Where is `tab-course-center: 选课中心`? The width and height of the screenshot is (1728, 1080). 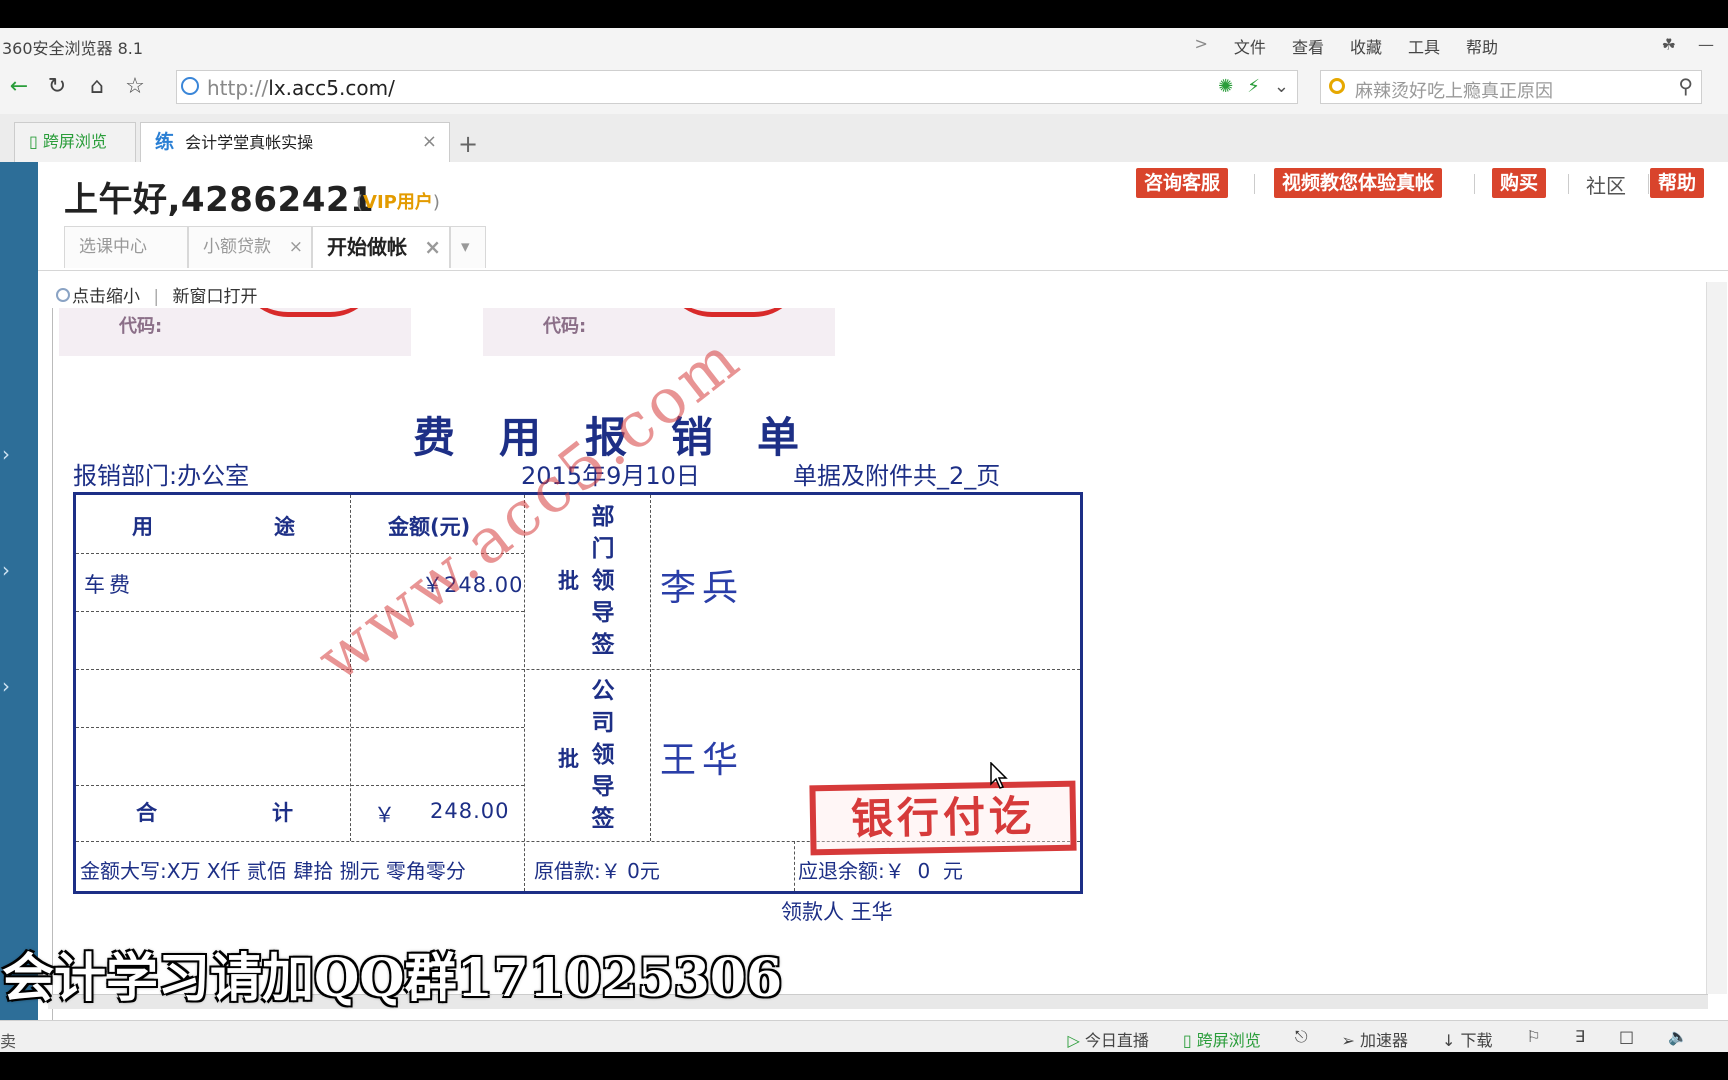
tab-course-center: 选课中心 is located at coordinates (126, 247).